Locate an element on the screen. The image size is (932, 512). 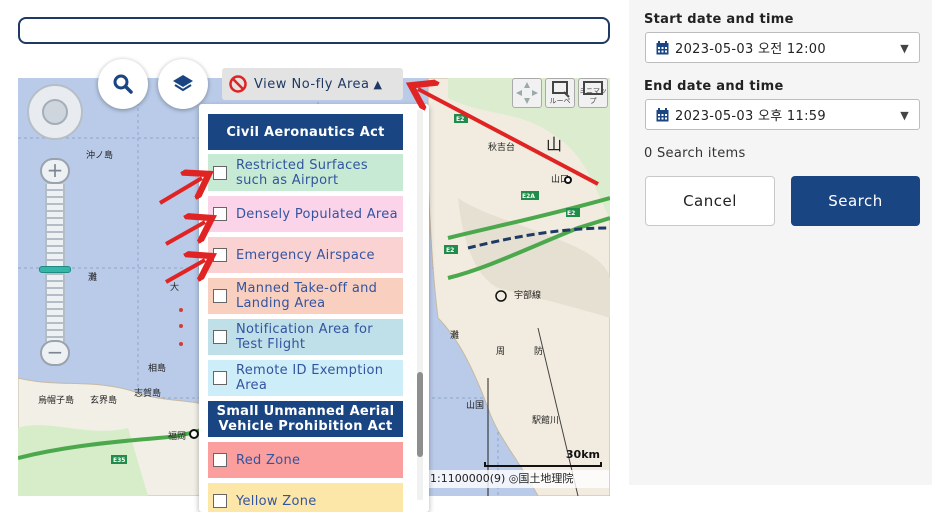
map-label: 防 is located at coordinates (538, 351).